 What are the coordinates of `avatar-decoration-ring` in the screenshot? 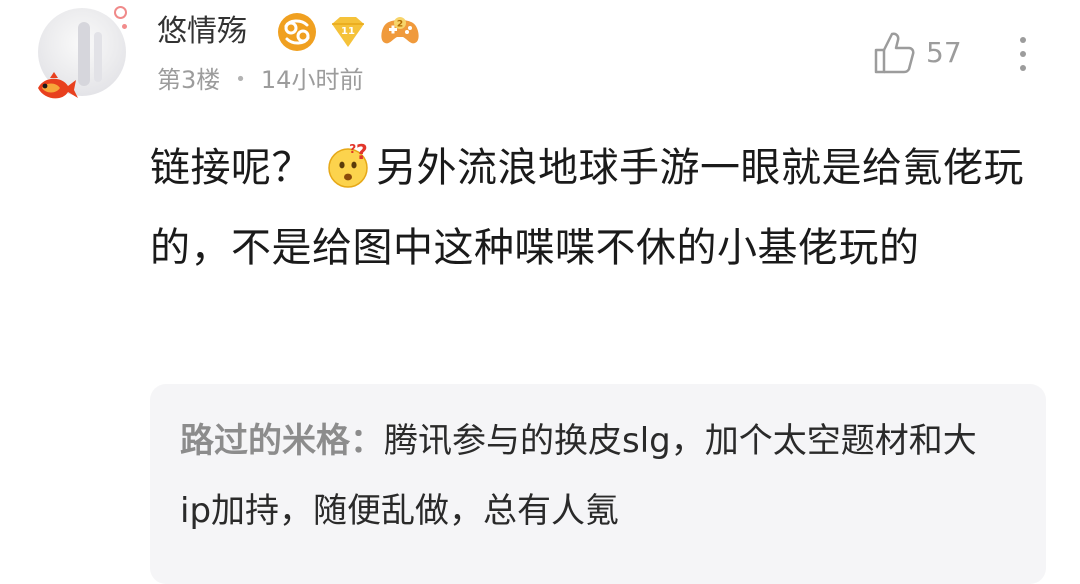 It's located at (120, 12).